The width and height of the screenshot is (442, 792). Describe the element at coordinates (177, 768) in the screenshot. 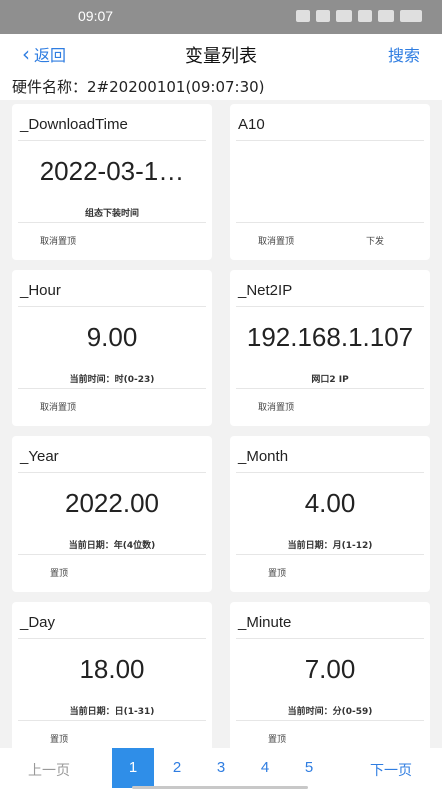

I see `page-button-2: 2` at that location.